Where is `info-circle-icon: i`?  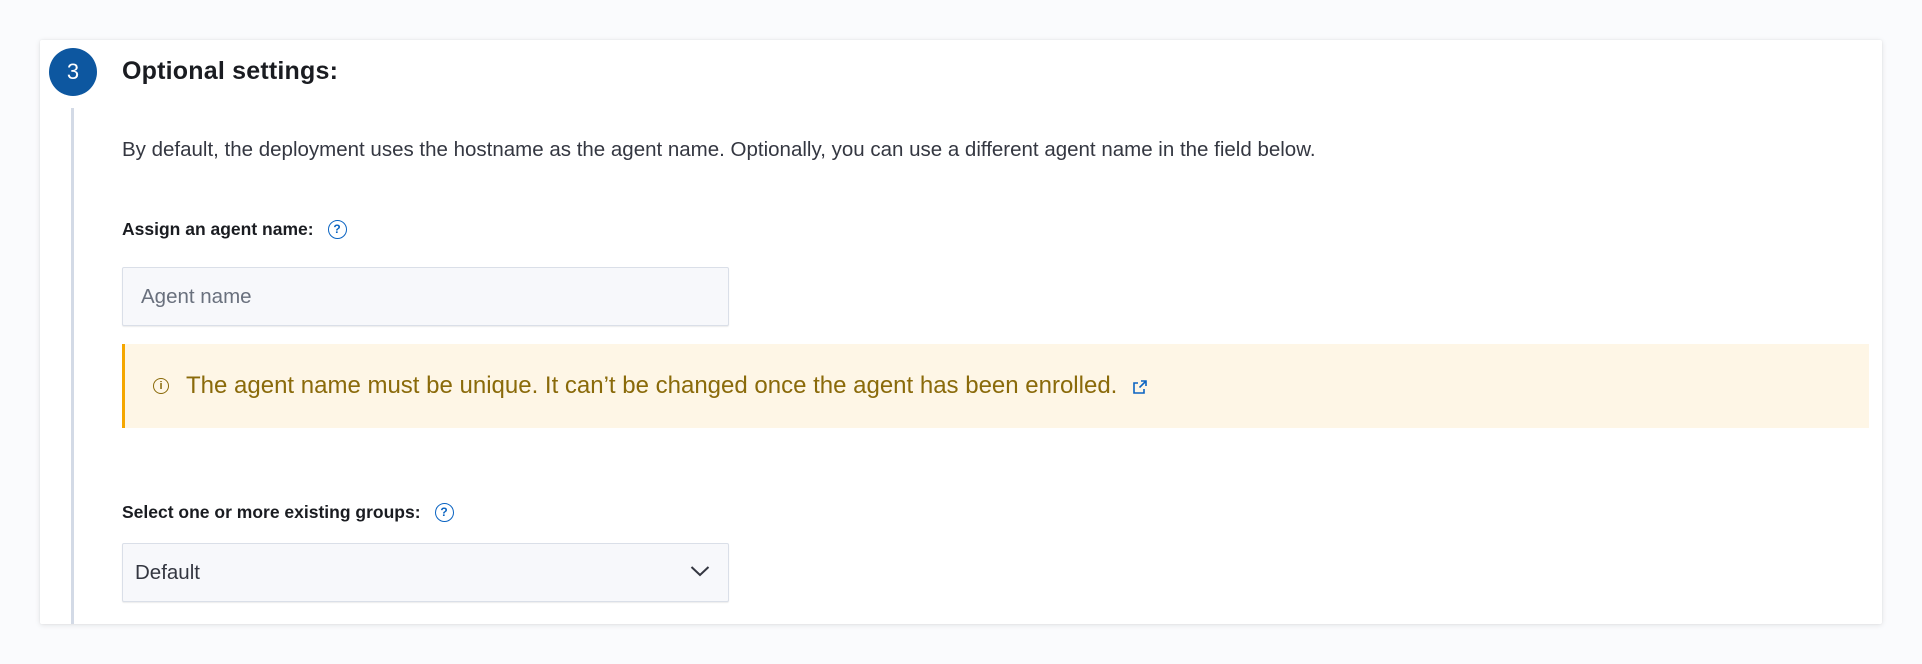
info-circle-icon: i is located at coordinates (161, 386).